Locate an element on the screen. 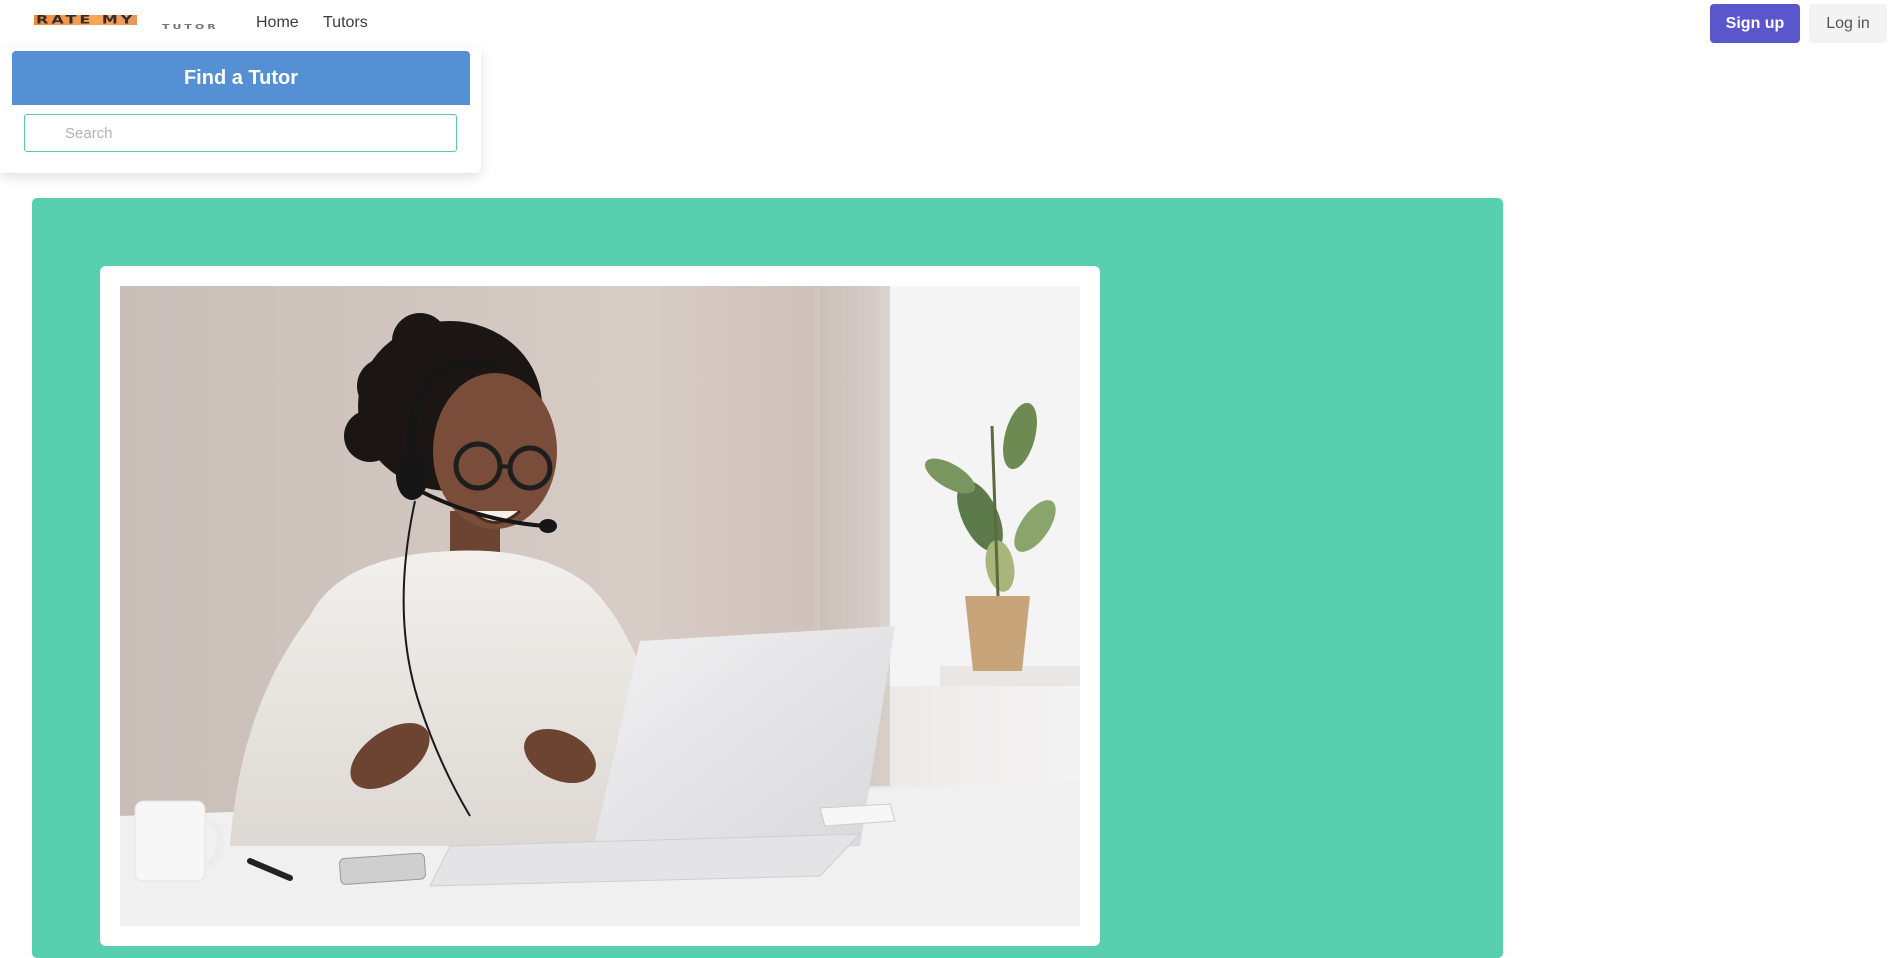 The height and width of the screenshot is (958, 1900). site-logo: RATE MY TUTOR is located at coordinates (132, 23).